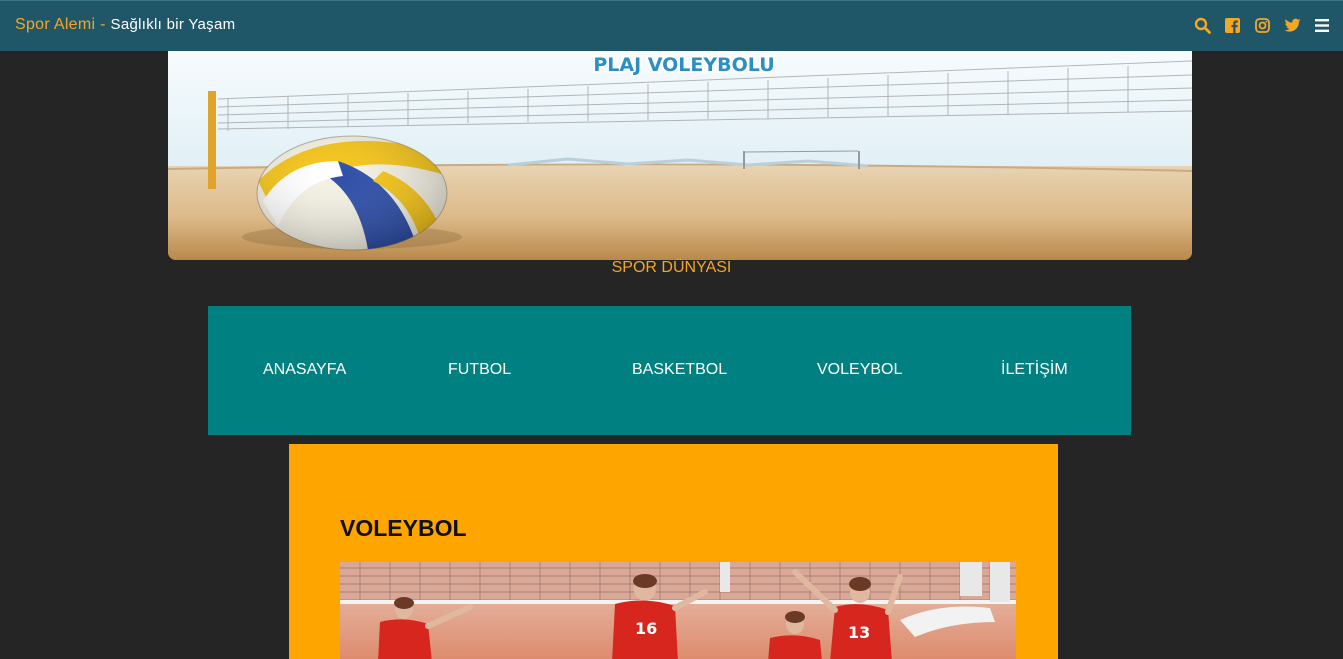  What do you see at coordinates (304, 370) in the screenshot?
I see `nav-item-anasayfa: ANASAYFA` at bounding box center [304, 370].